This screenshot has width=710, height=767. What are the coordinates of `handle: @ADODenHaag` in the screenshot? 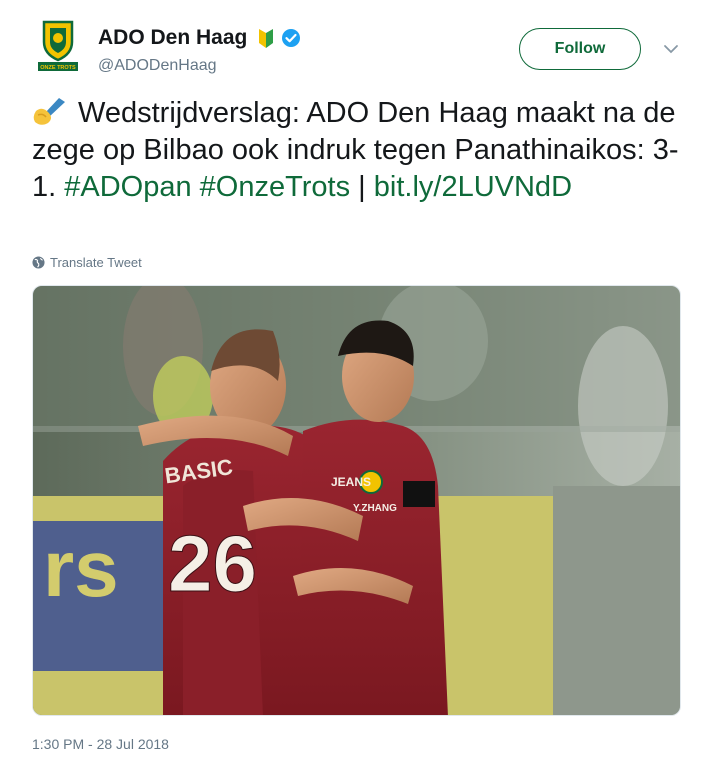 It's located at (157, 66).